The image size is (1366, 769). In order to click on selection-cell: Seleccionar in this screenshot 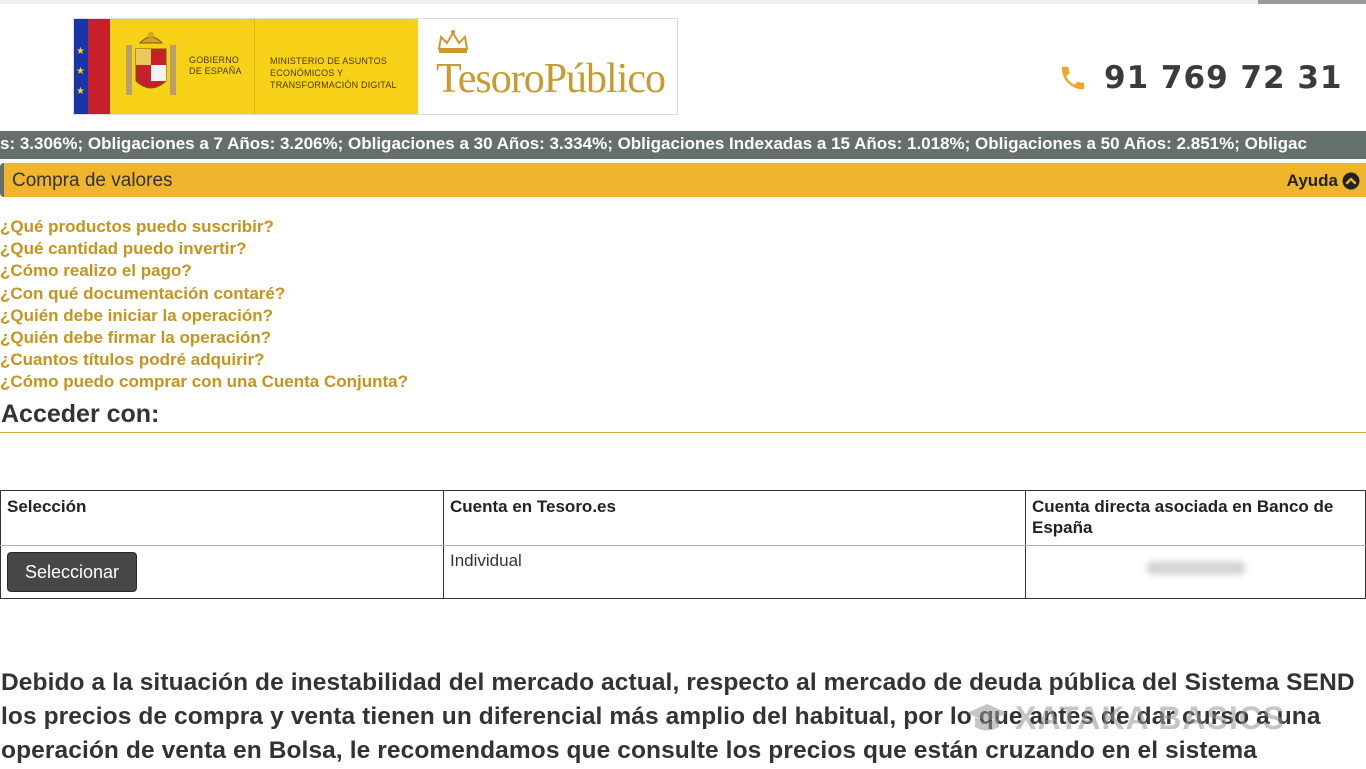, I will do `click(222, 572)`.